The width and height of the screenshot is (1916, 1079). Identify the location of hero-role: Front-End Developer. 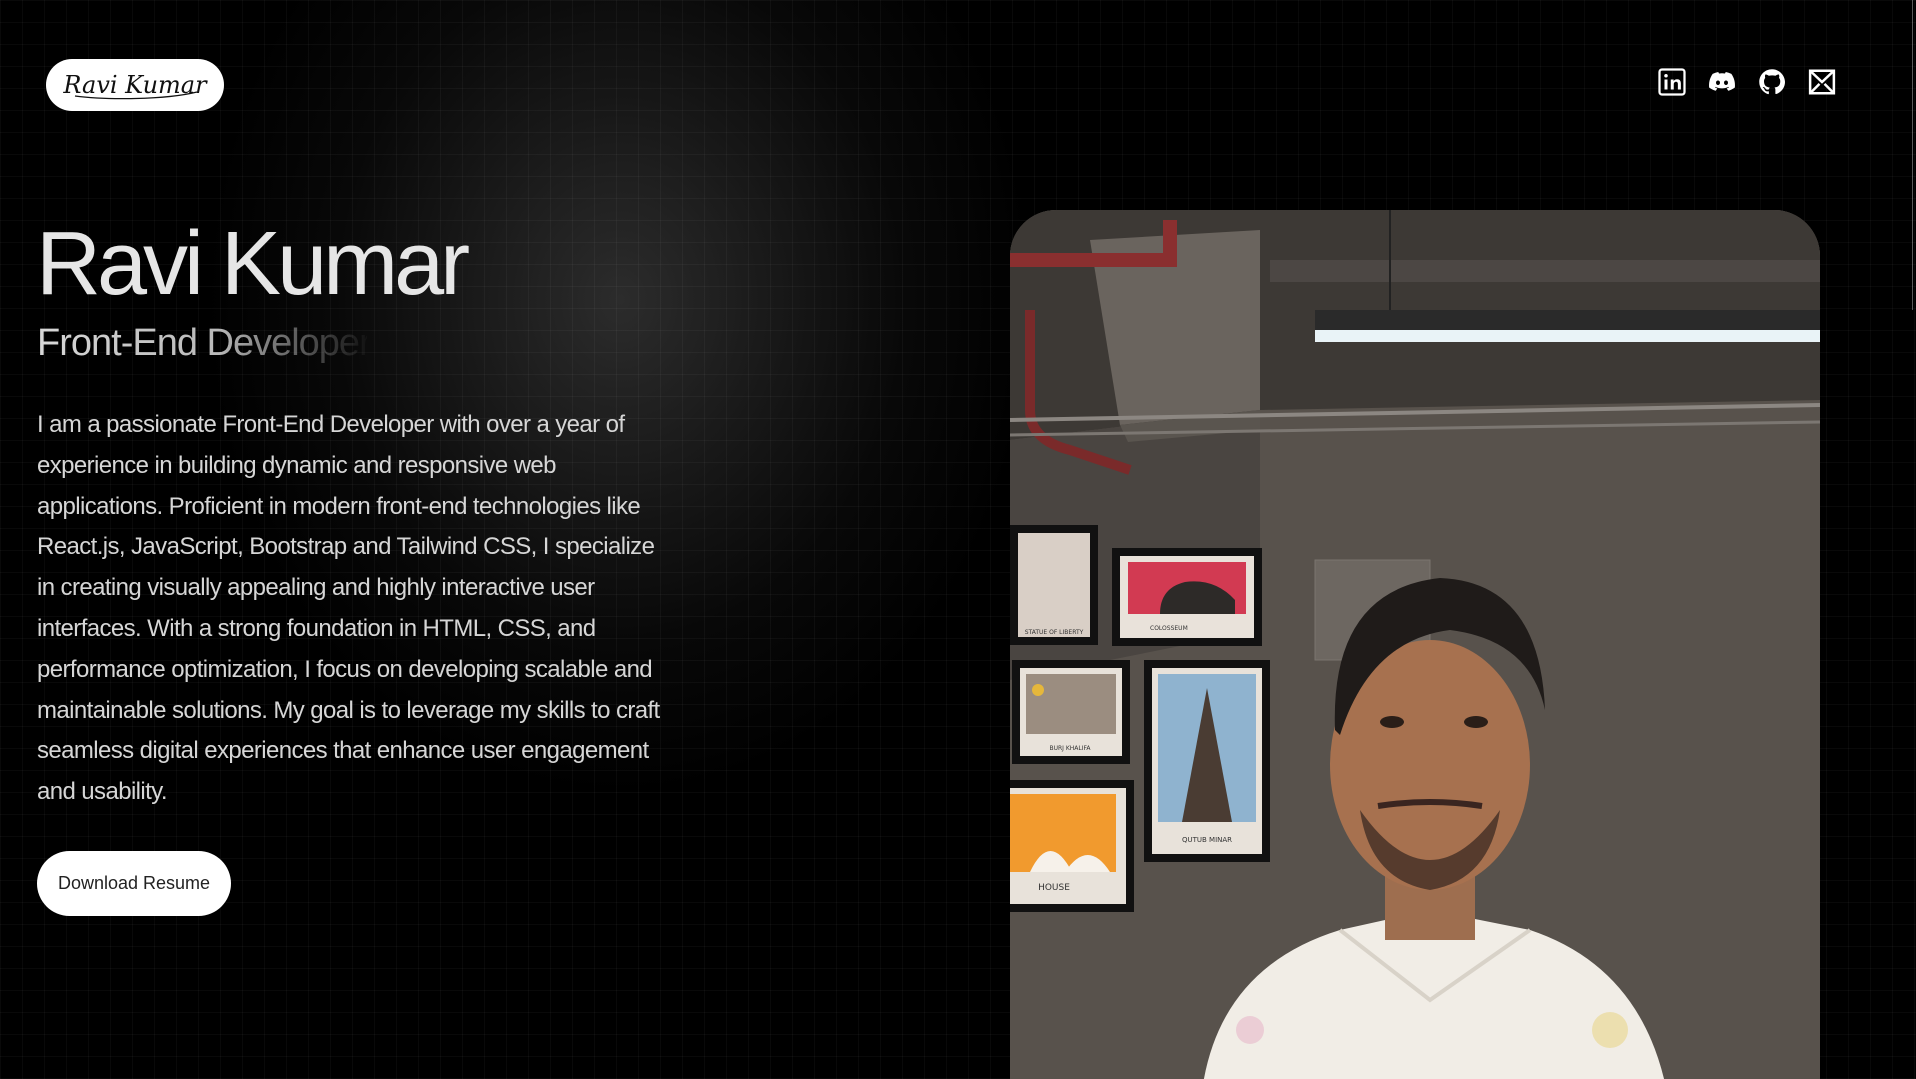
(202, 343).